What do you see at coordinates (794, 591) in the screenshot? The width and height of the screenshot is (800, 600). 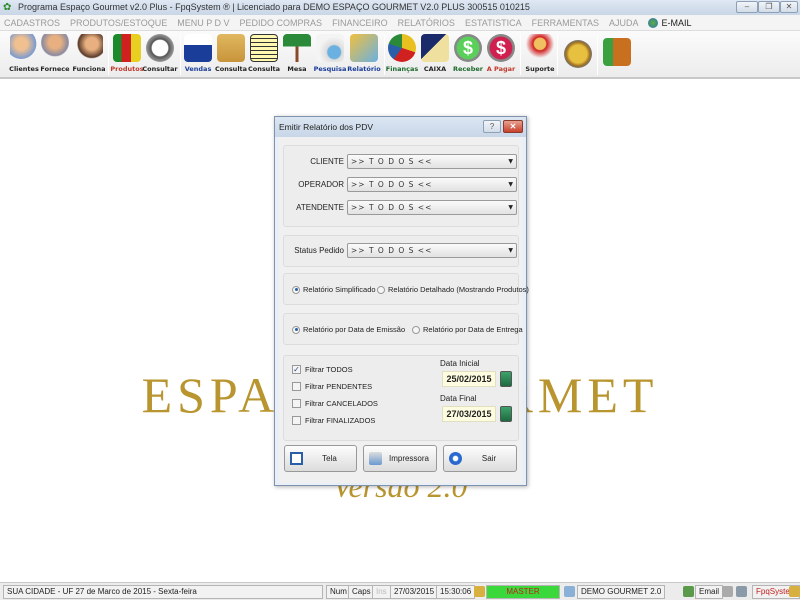 I see `user-icon` at bounding box center [794, 591].